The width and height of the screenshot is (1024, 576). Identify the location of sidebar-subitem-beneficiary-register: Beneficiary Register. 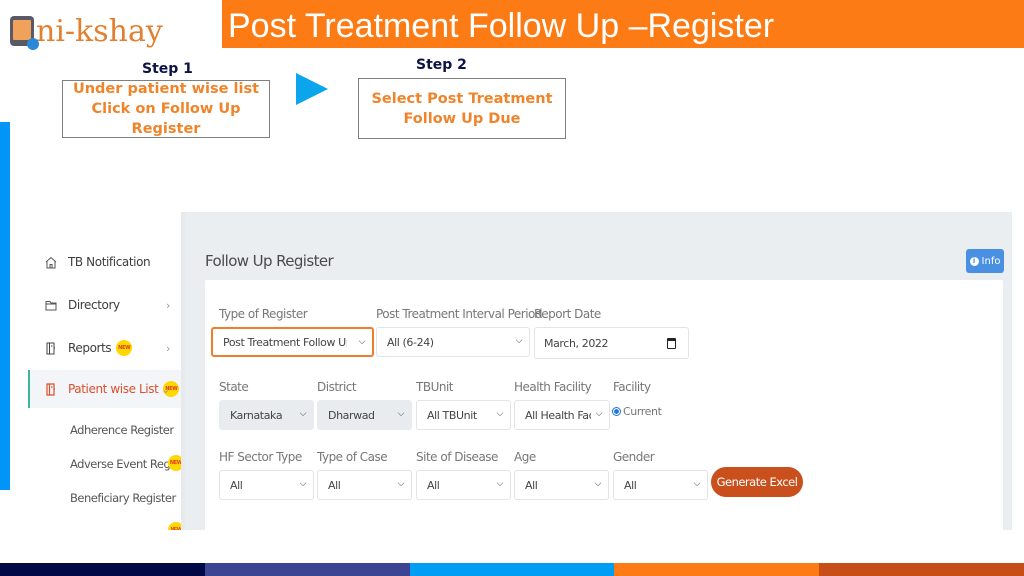
(123, 498).